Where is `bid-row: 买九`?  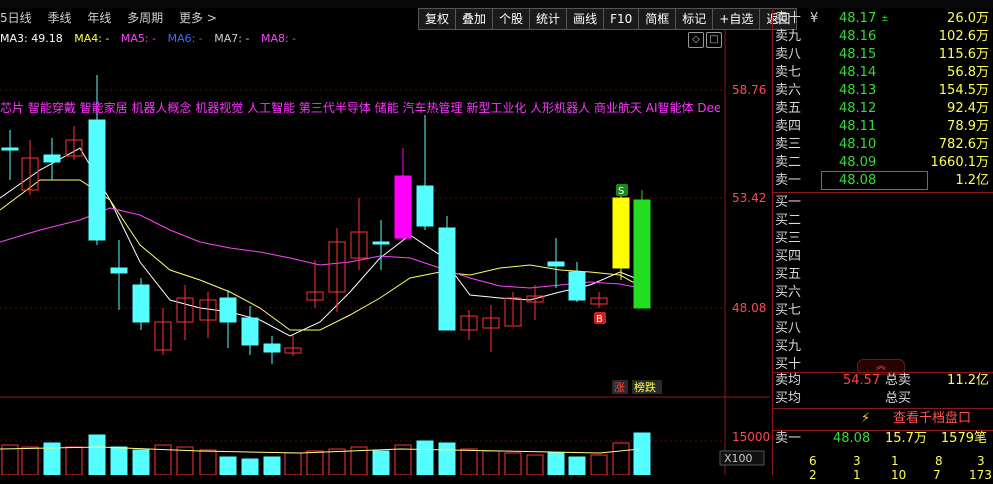 bid-row: 买九 is located at coordinates (883, 347).